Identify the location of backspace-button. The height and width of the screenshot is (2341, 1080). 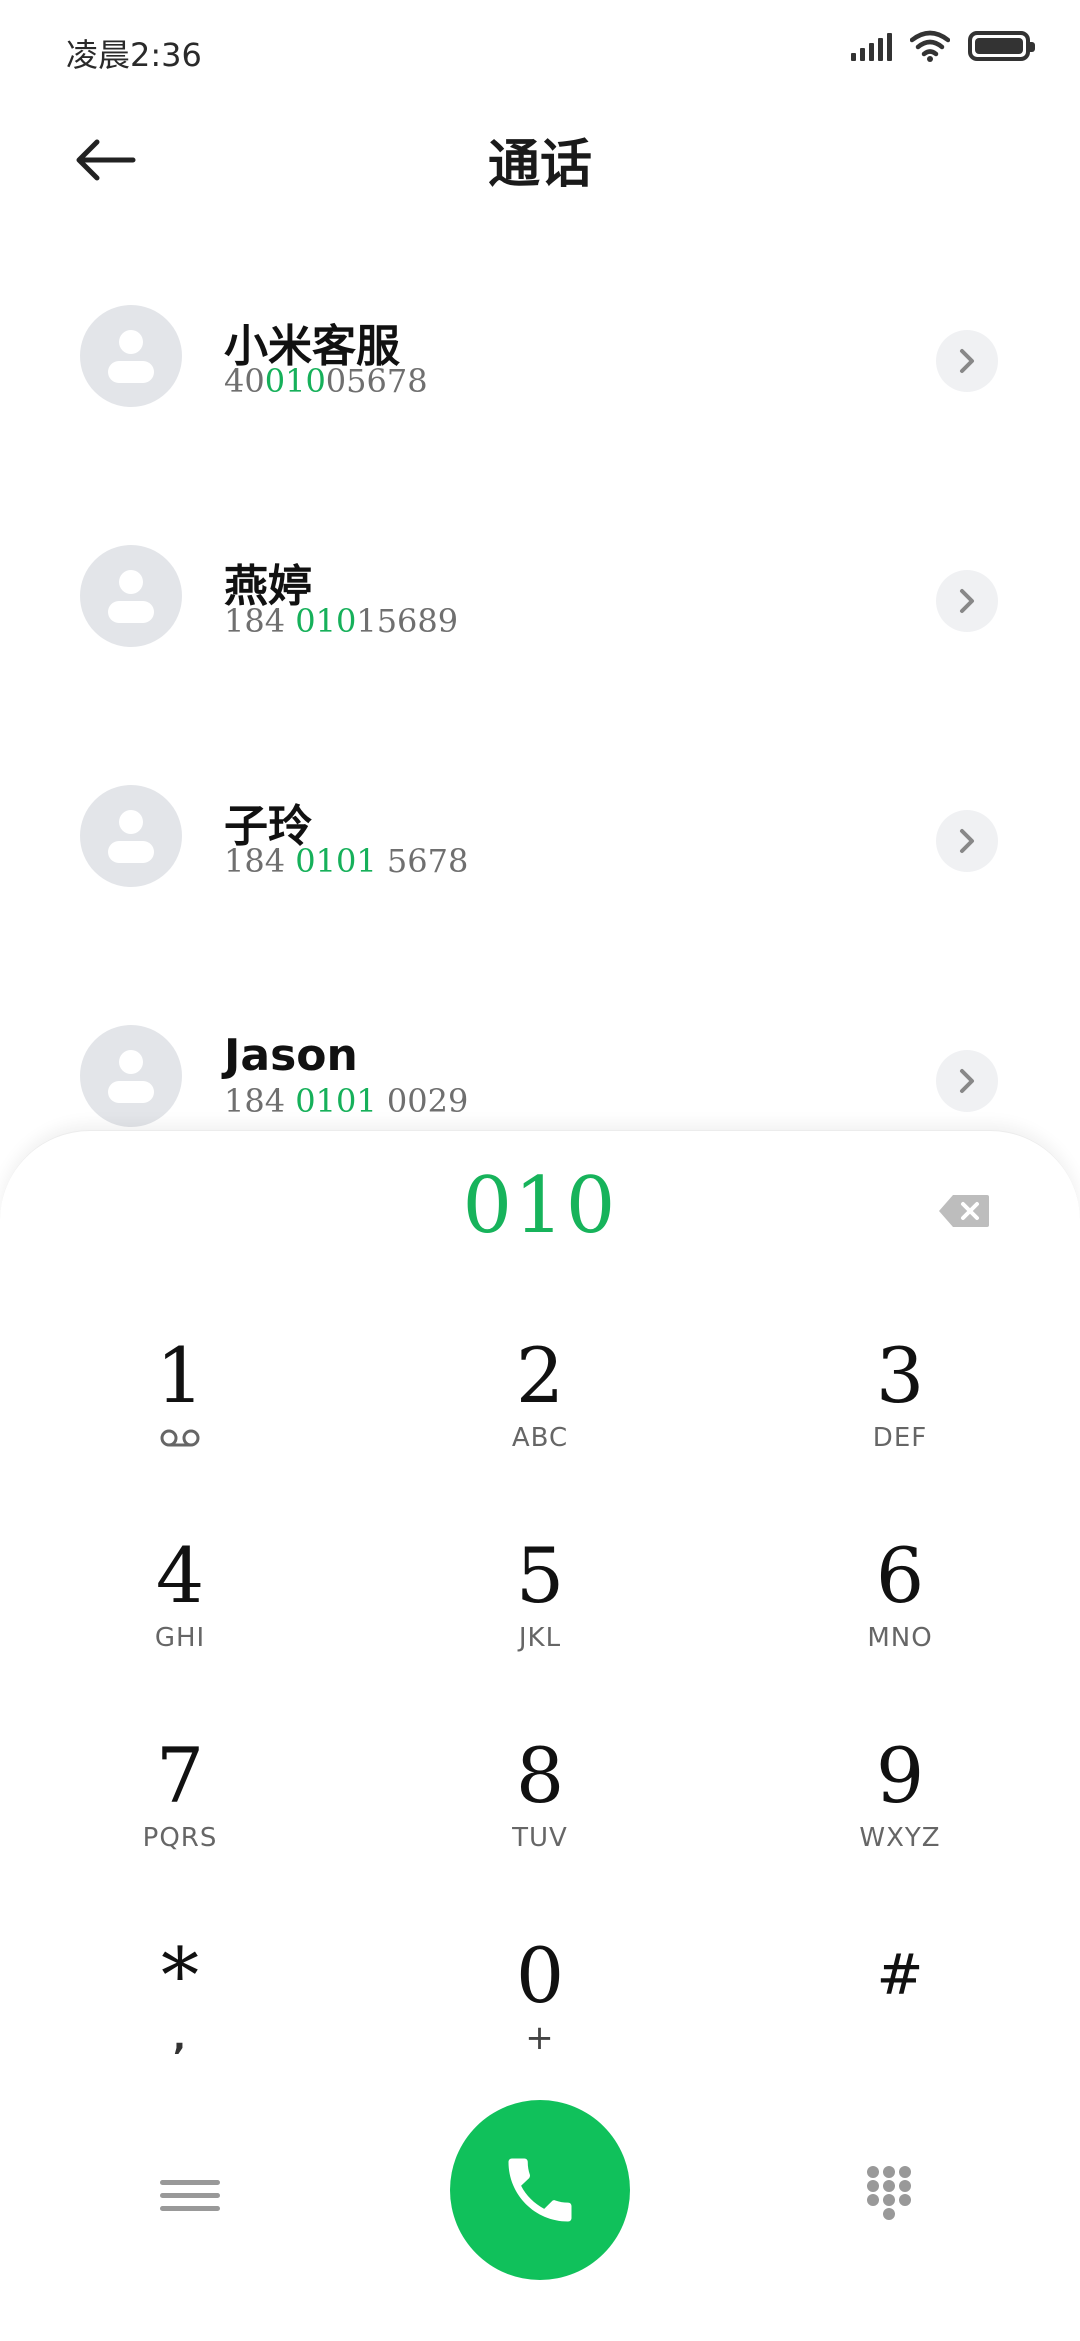
(964, 1211).